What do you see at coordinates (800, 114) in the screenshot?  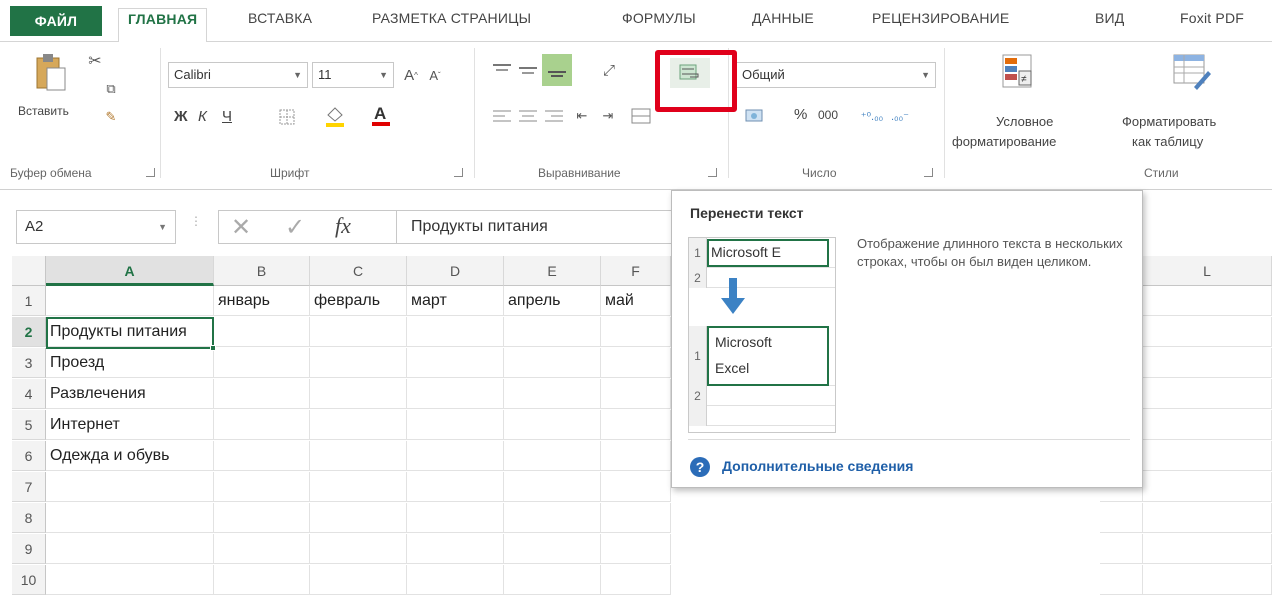 I see `percent-style-button: %` at bounding box center [800, 114].